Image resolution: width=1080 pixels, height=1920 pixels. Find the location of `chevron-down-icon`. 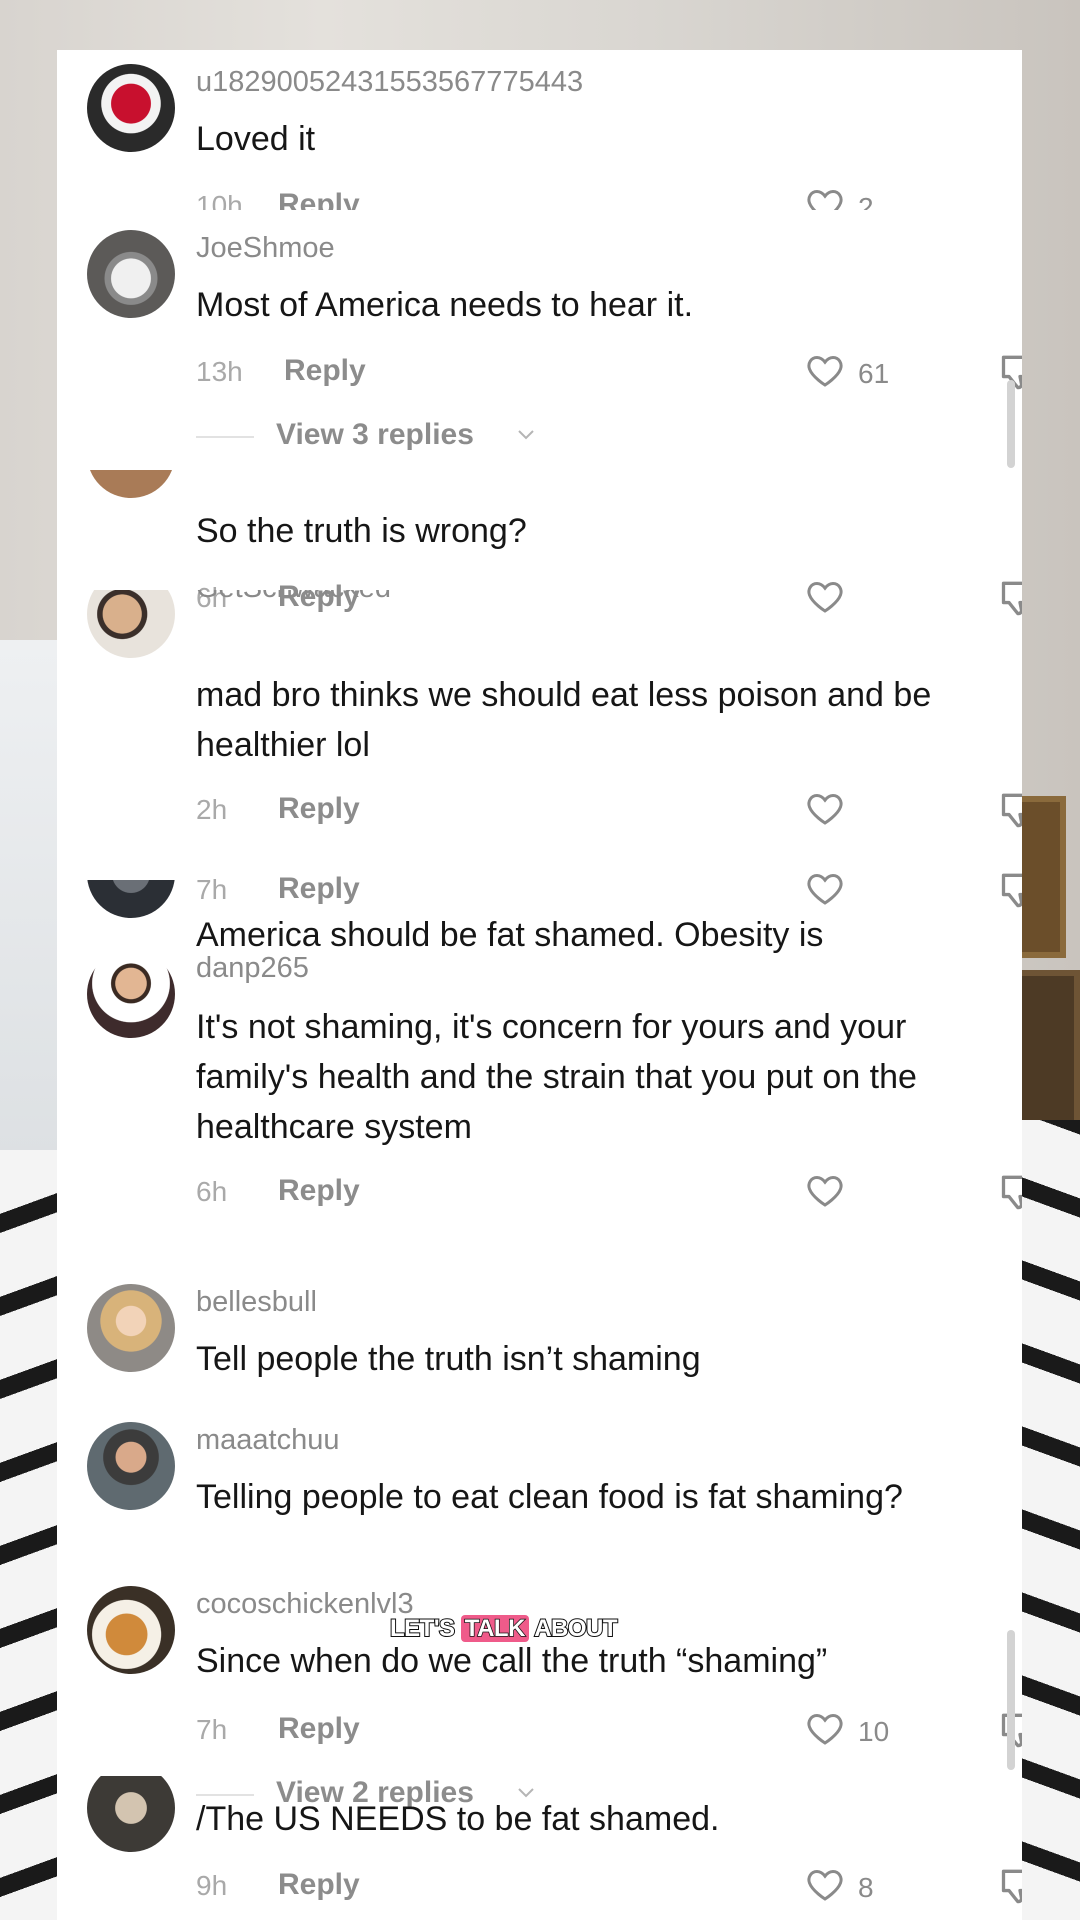

chevron-down-icon is located at coordinates (526, 435).